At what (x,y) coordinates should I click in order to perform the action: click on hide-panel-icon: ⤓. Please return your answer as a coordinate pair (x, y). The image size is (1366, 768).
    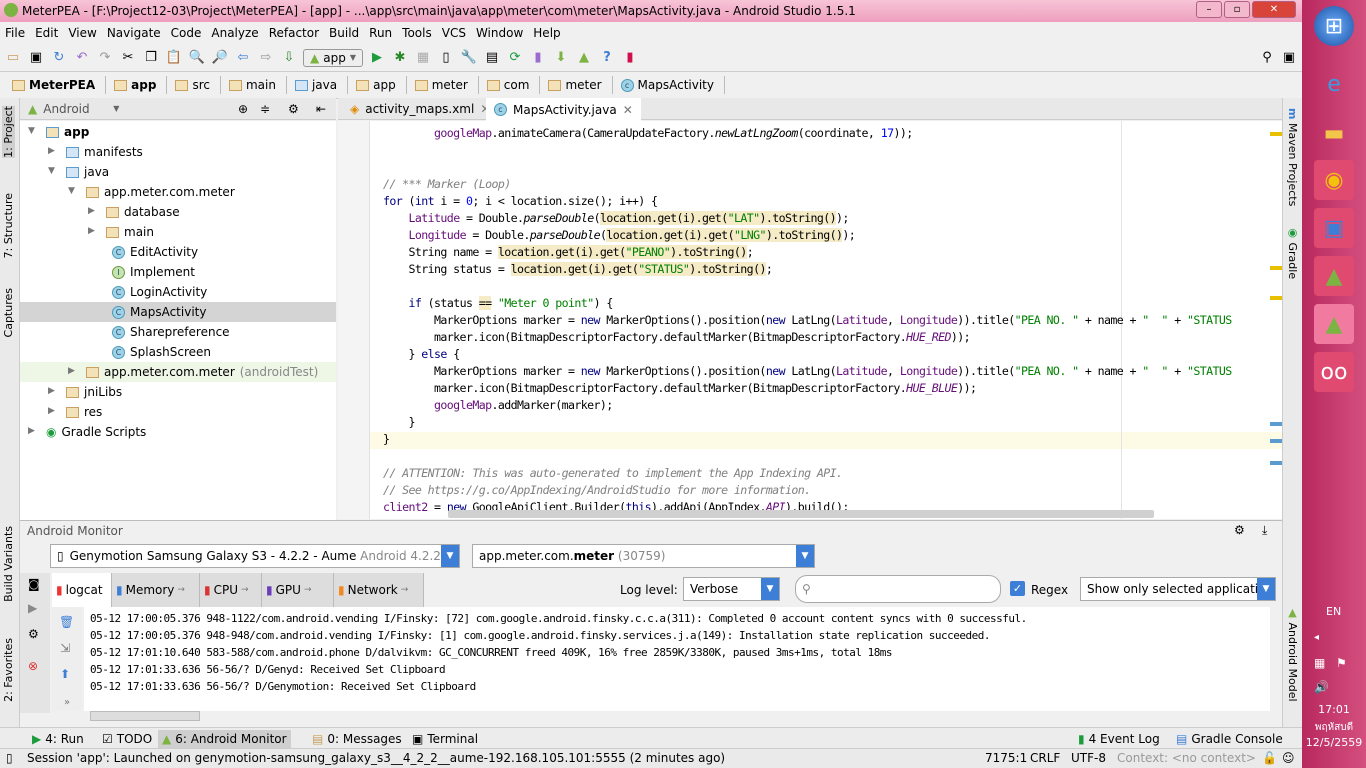
    Looking at the image, I should click on (1264, 530).